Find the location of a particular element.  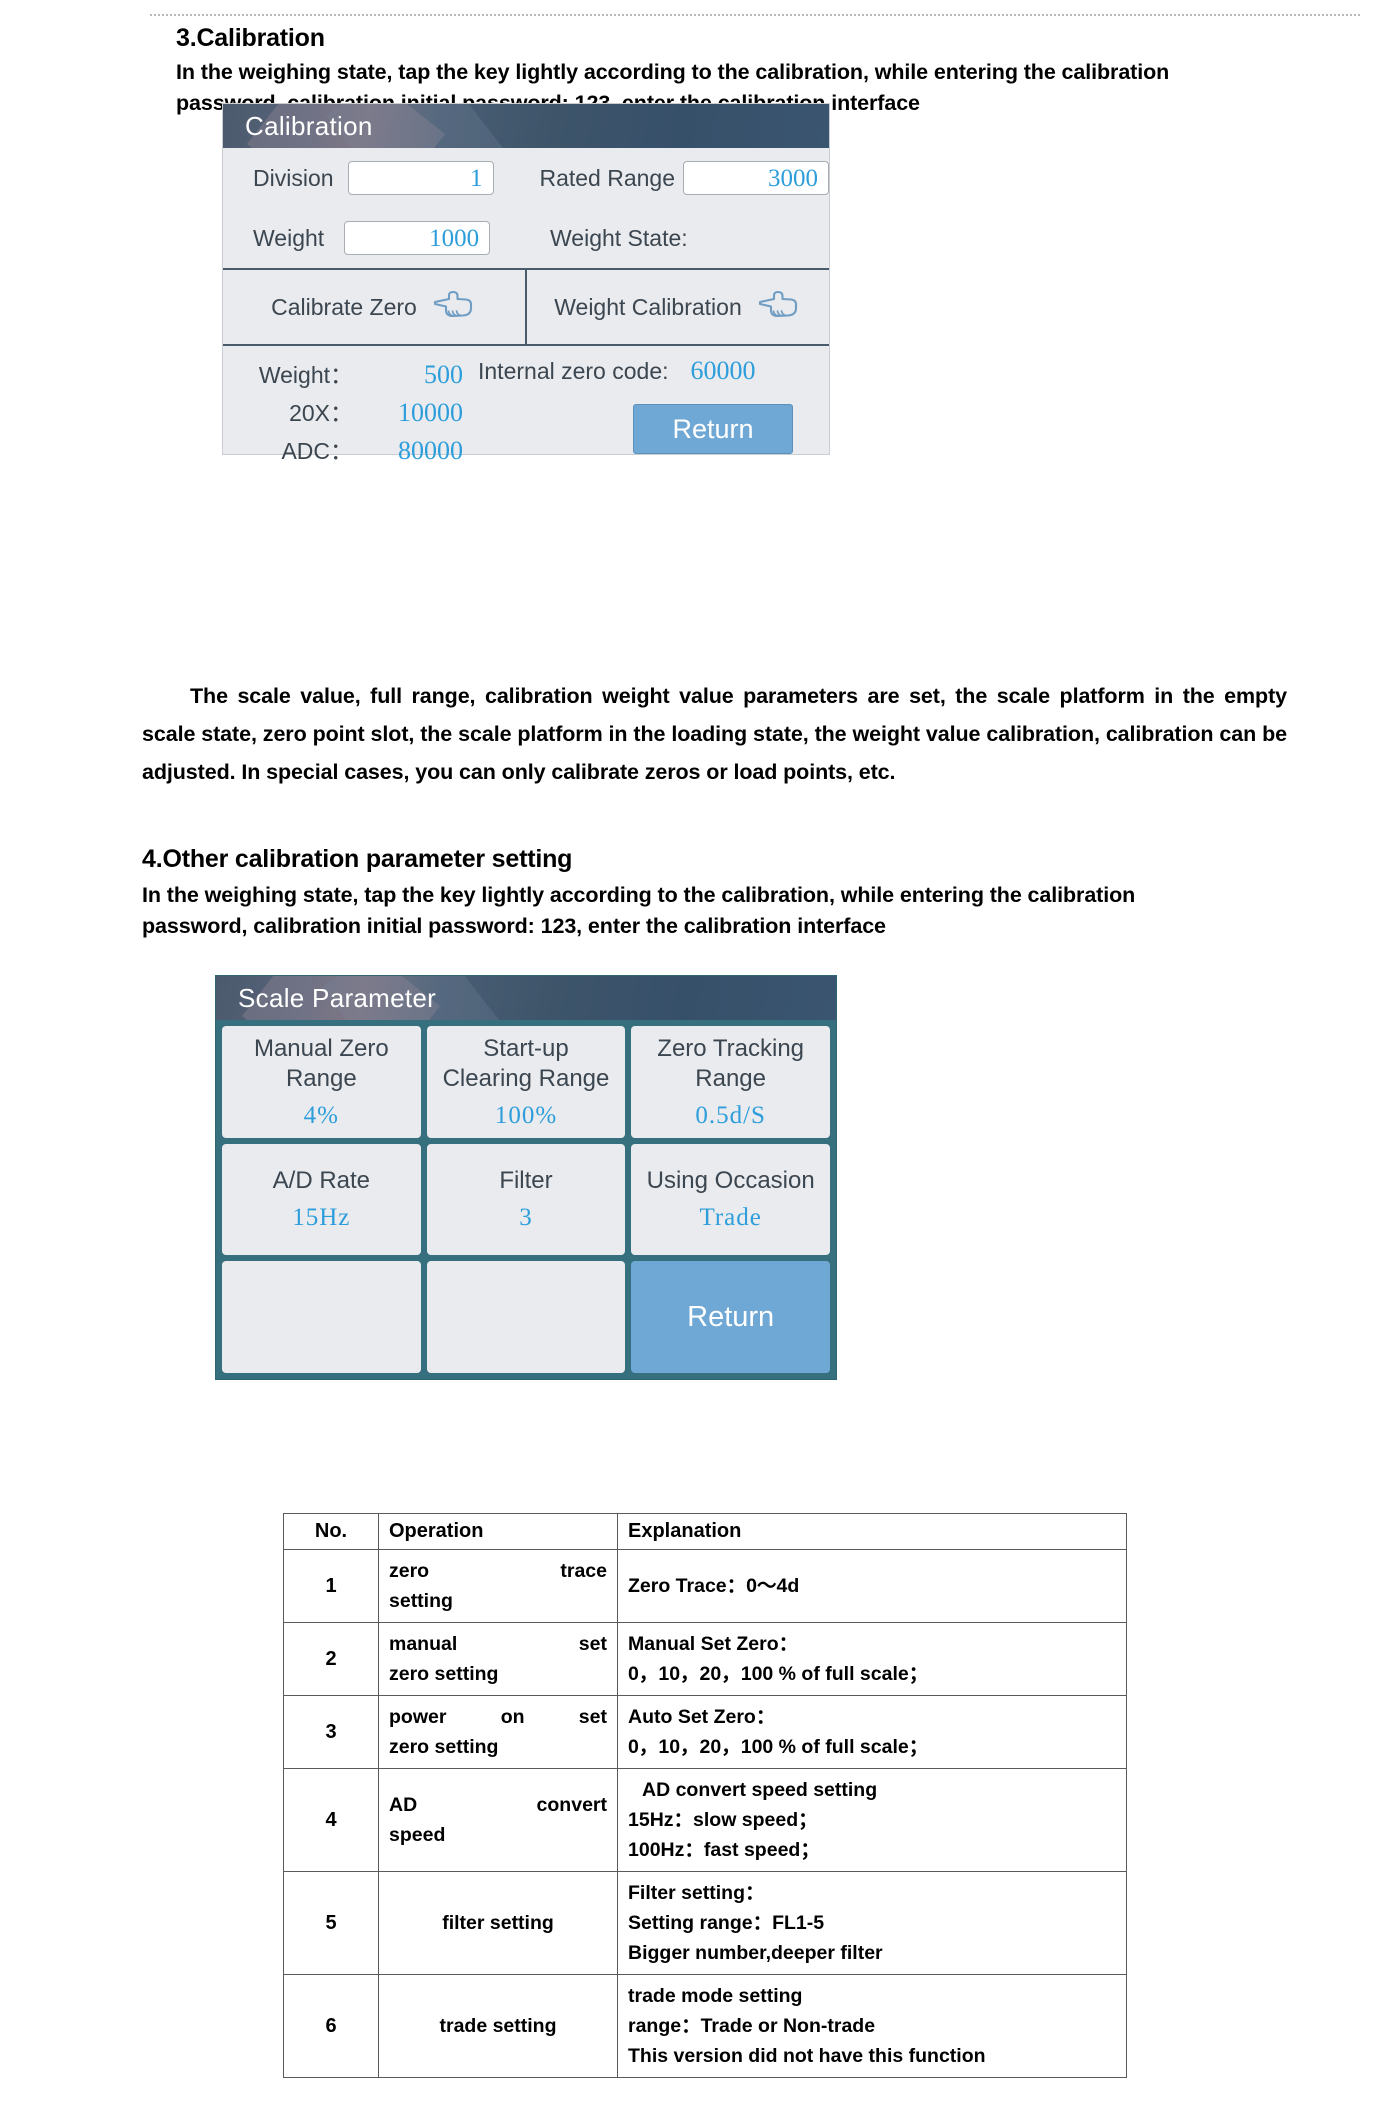

calibration-return-button: Return is located at coordinates (713, 429).